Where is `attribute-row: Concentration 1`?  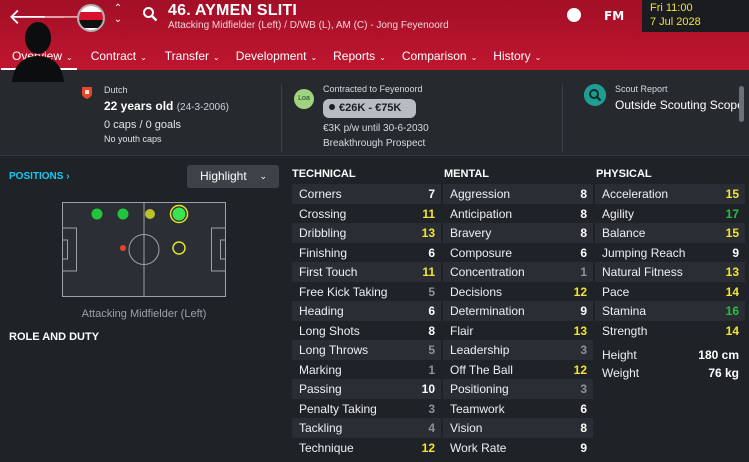 attribute-row: Concentration 1 is located at coordinates (518, 272).